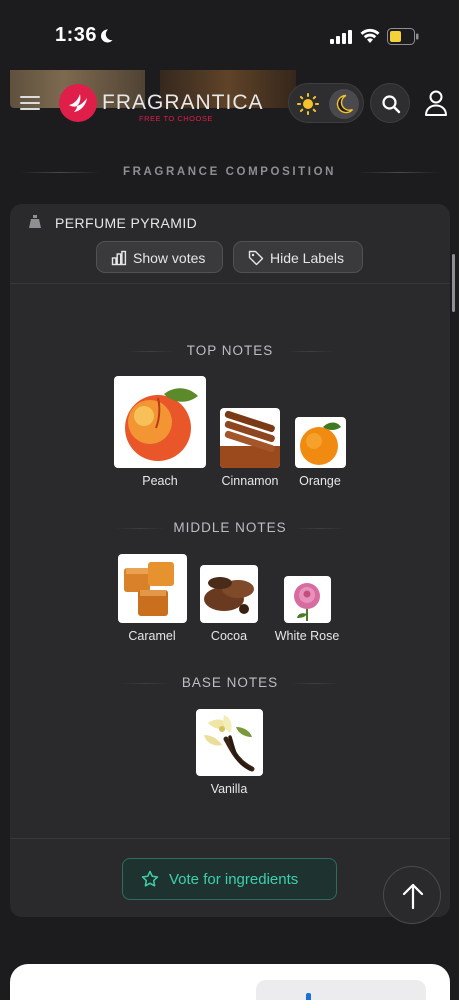 The height and width of the screenshot is (1000, 459). I want to click on note-cinnamon: Cinnamon, so click(250, 448).